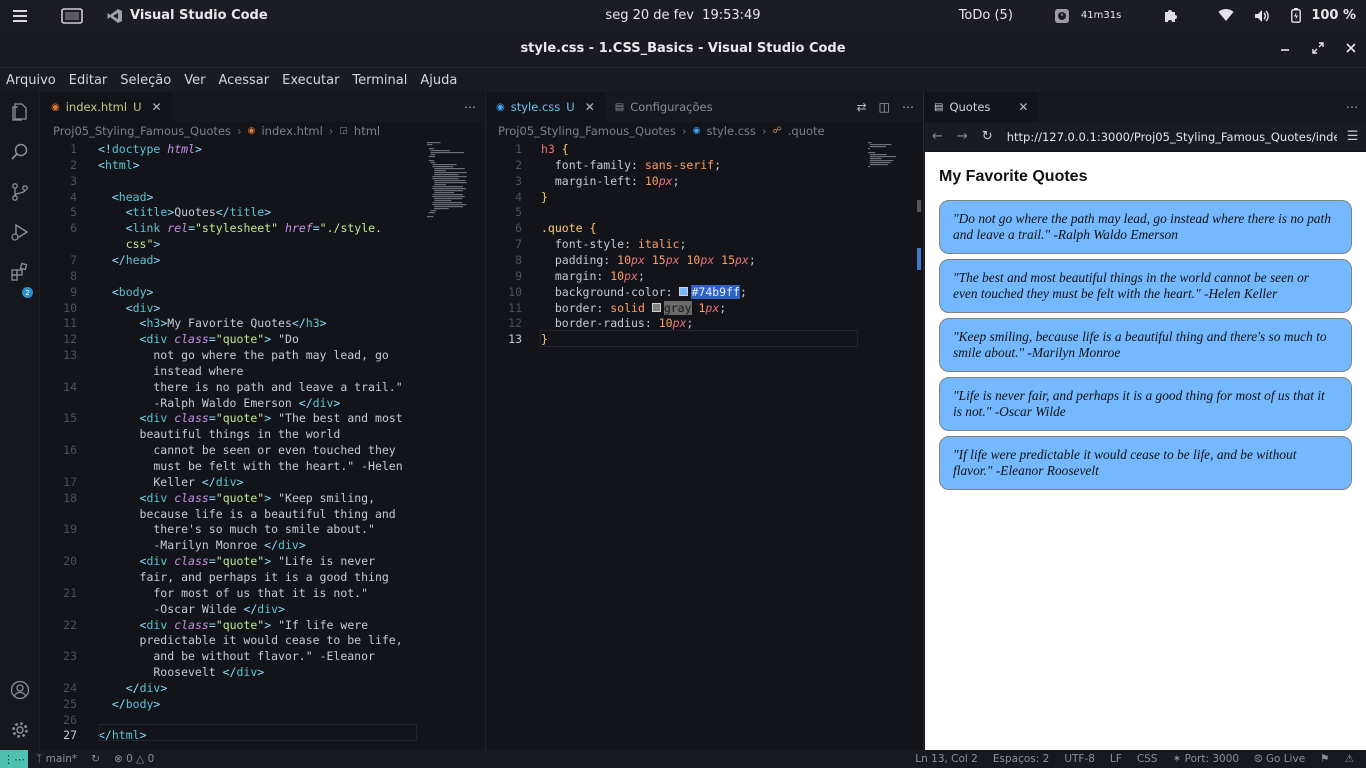 The image size is (1366, 768). Describe the element at coordinates (504, 197) in the screenshot. I see `line-number: 4` at that location.